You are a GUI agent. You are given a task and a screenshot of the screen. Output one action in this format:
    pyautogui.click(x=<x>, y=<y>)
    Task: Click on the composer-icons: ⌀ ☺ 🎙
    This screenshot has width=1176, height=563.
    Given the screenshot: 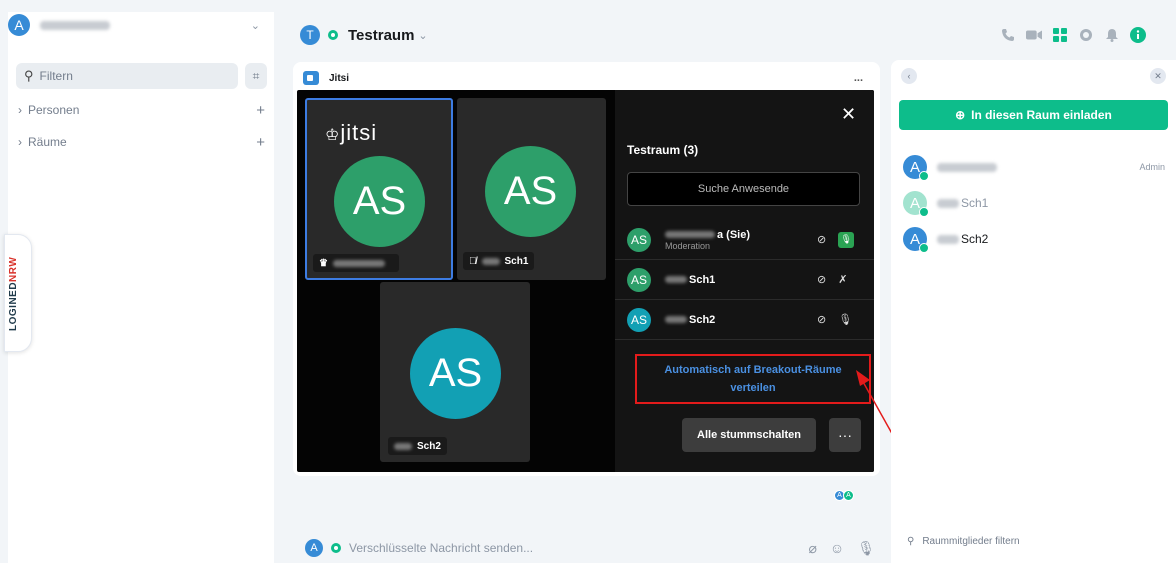 What is the action you would take?
    pyautogui.click(x=841, y=548)
    